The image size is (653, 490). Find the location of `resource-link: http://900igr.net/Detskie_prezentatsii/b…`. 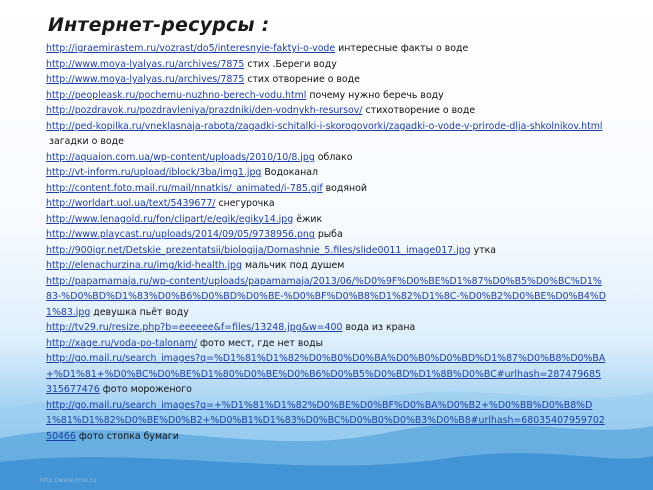

resource-link: http://900igr.net/Detskie_prezentatsii/b… is located at coordinates (258, 250).